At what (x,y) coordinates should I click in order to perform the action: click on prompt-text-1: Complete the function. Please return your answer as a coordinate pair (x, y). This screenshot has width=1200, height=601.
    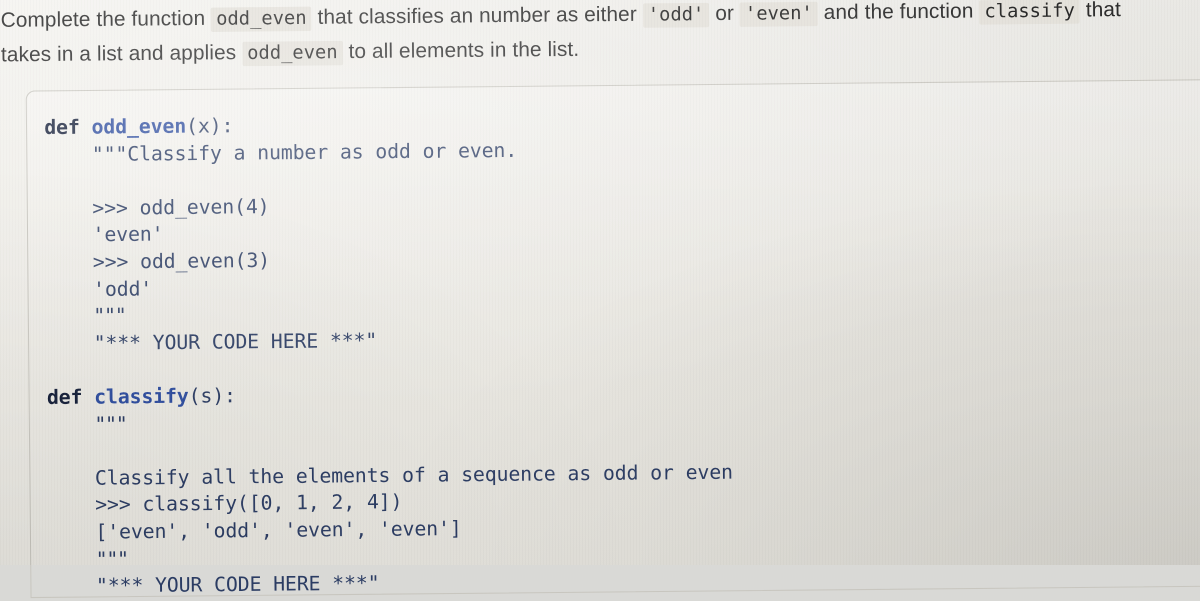
    Looking at the image, I should click on (103, 19).